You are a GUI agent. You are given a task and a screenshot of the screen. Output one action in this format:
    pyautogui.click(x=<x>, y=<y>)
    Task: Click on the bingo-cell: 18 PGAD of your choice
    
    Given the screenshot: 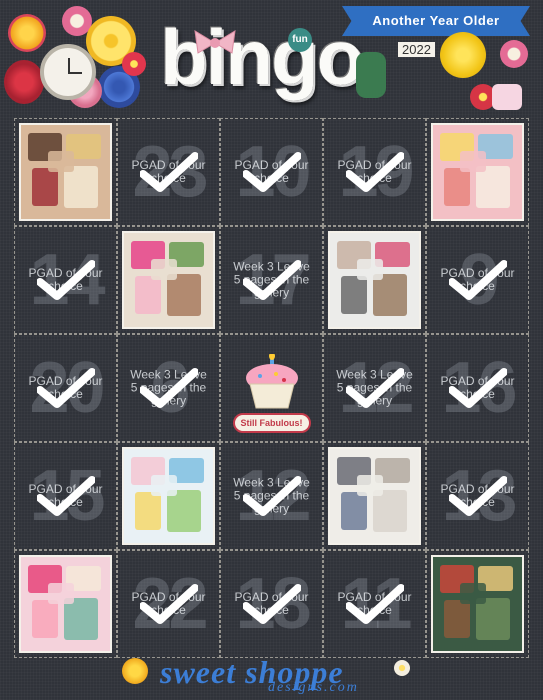 What is the action you would take?
    pyautogui.click(x=271, y=604)
    